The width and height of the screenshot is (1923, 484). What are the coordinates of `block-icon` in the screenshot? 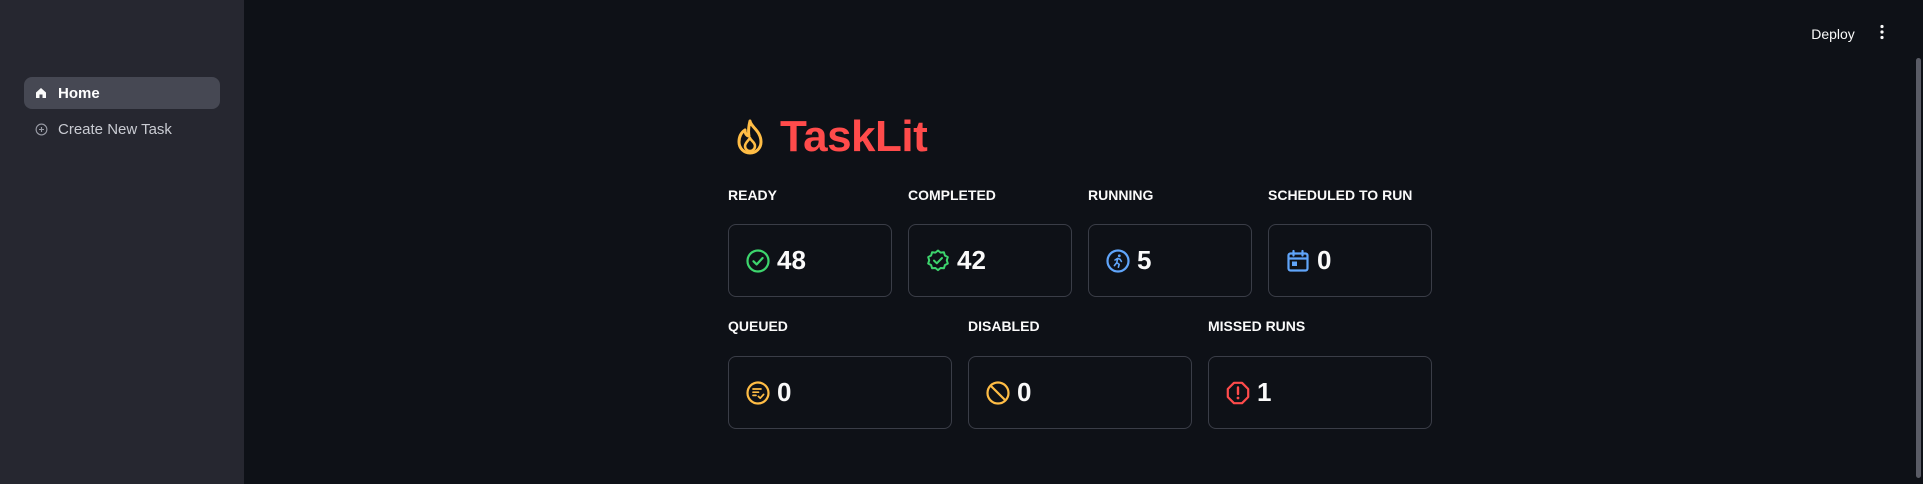 It's located at (998, 393).